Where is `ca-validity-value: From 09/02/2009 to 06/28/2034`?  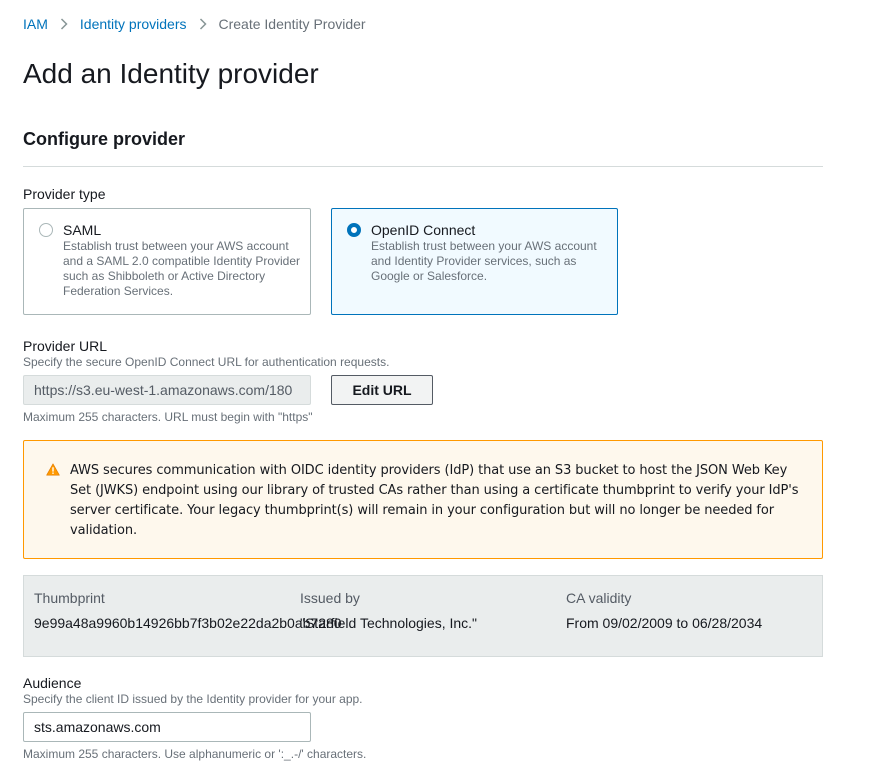 ca-validity-value: From 09/02/2009 to 06/28/2034 is located at coordinates (664, 623).